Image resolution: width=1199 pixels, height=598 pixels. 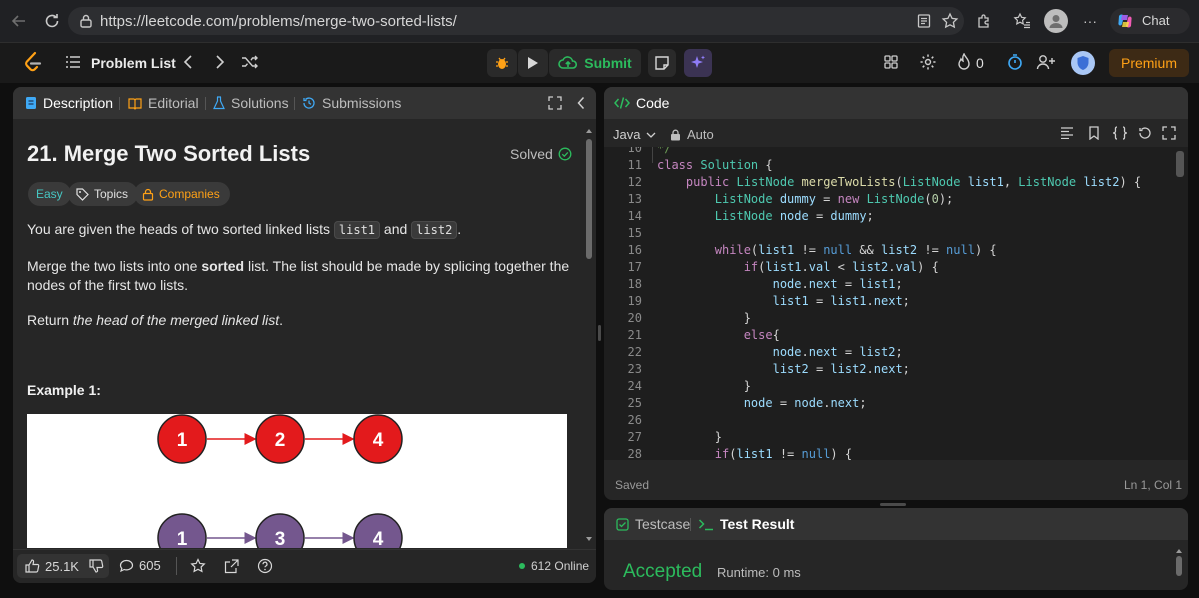 What do you see at coordinates (86, 21) in the screenshot?
I see `site-info-icon` at bounding box center [86, 21].